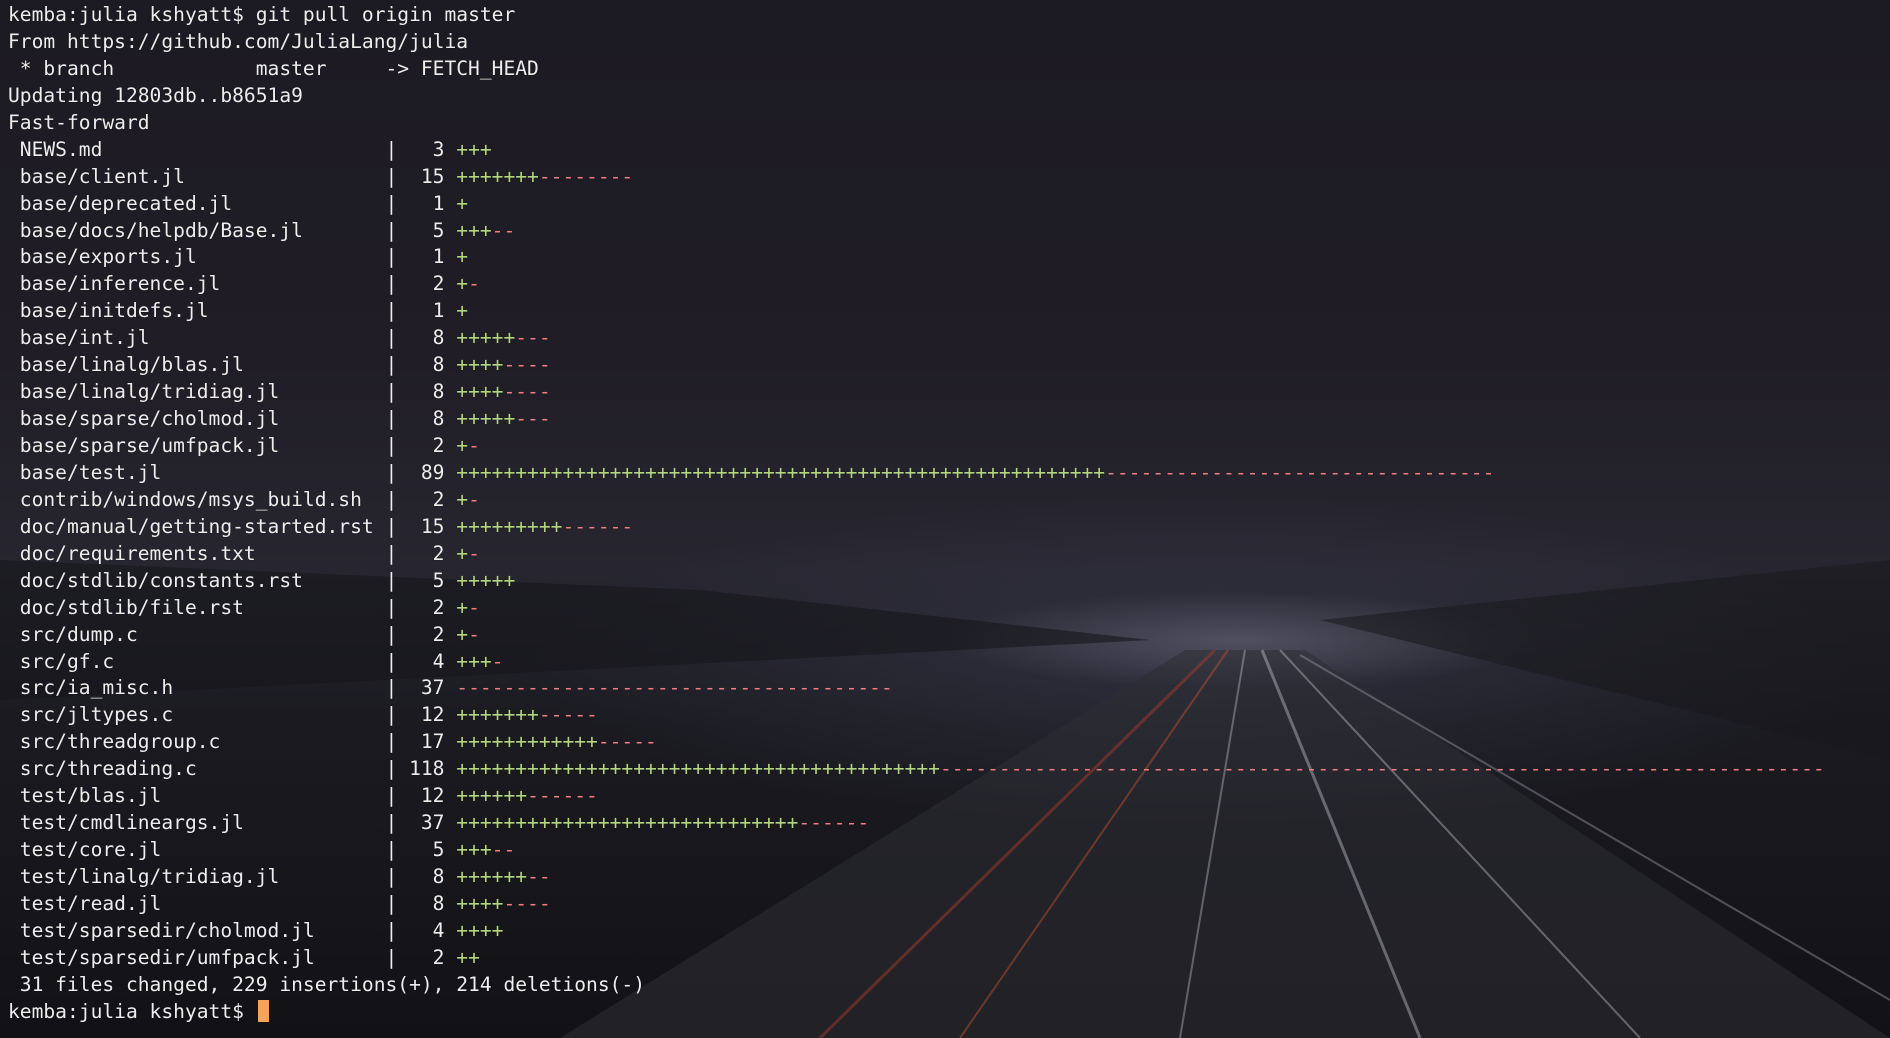  What do you see at coordinates (197, 903) in the screenshot?
I see `file-name: test/read.jl` at bounding box center [197, 903].